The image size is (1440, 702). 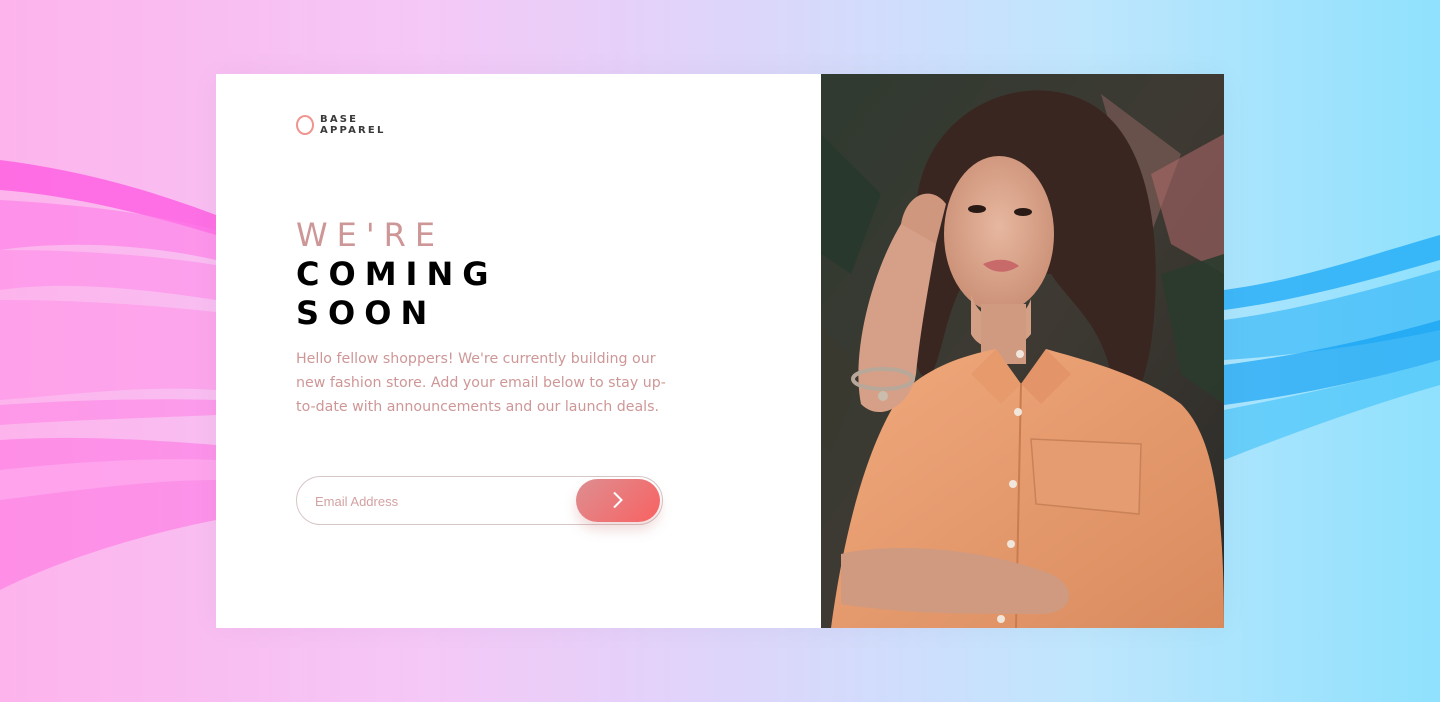 What do you see at coordinates (370, 235) in the screenshot?
I see `title-line-1: WE'RE` at bounding box center [370, 235].